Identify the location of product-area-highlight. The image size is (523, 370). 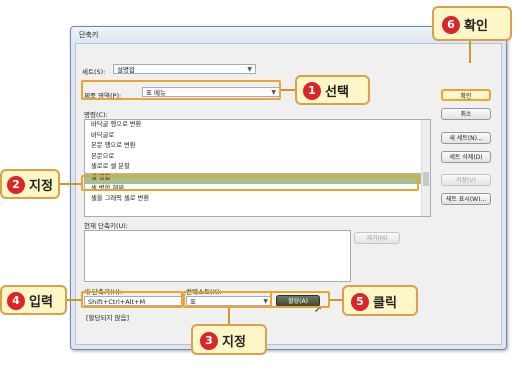
(181, 90).